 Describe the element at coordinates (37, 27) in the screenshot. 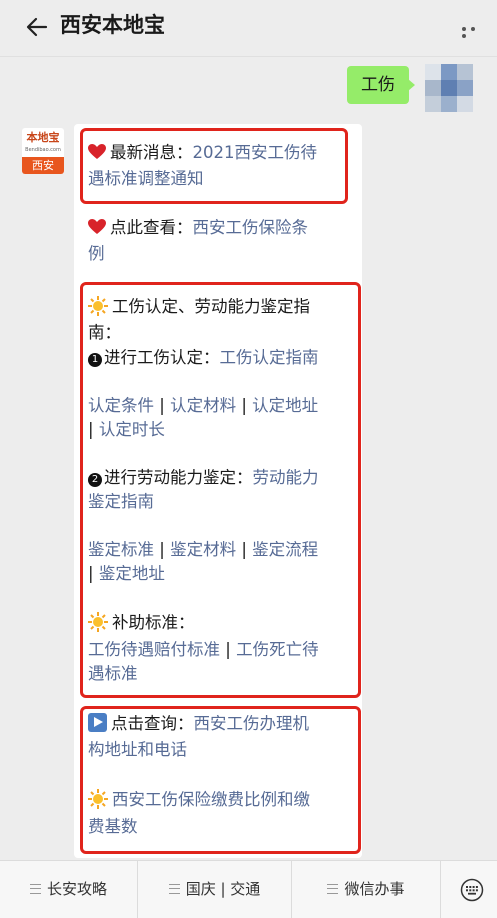

I see `arrow-left-icon` at that location.